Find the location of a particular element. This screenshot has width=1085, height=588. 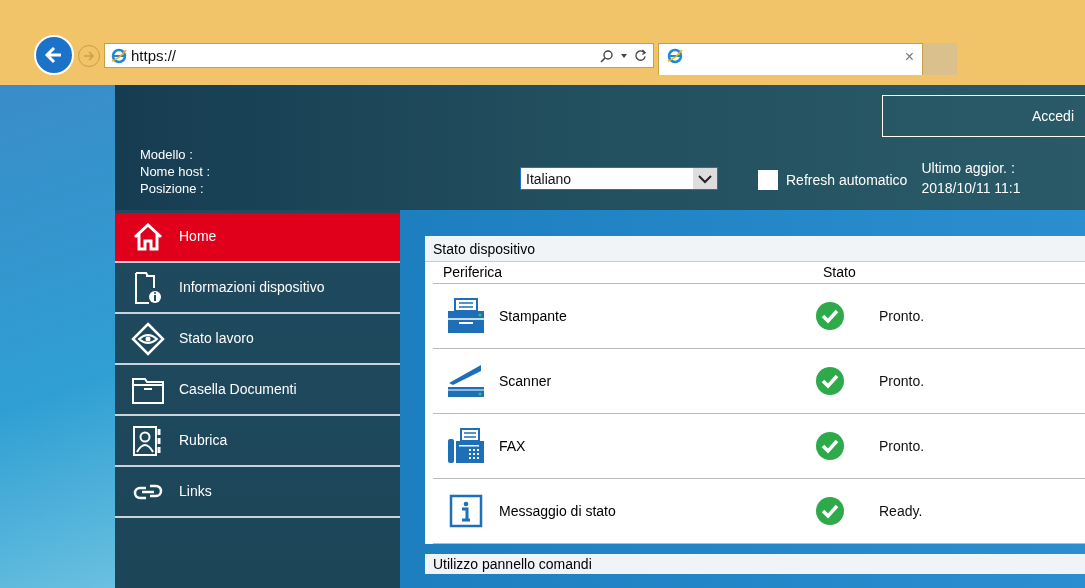

fax-machine-icon is located at coordinates (466, 446).